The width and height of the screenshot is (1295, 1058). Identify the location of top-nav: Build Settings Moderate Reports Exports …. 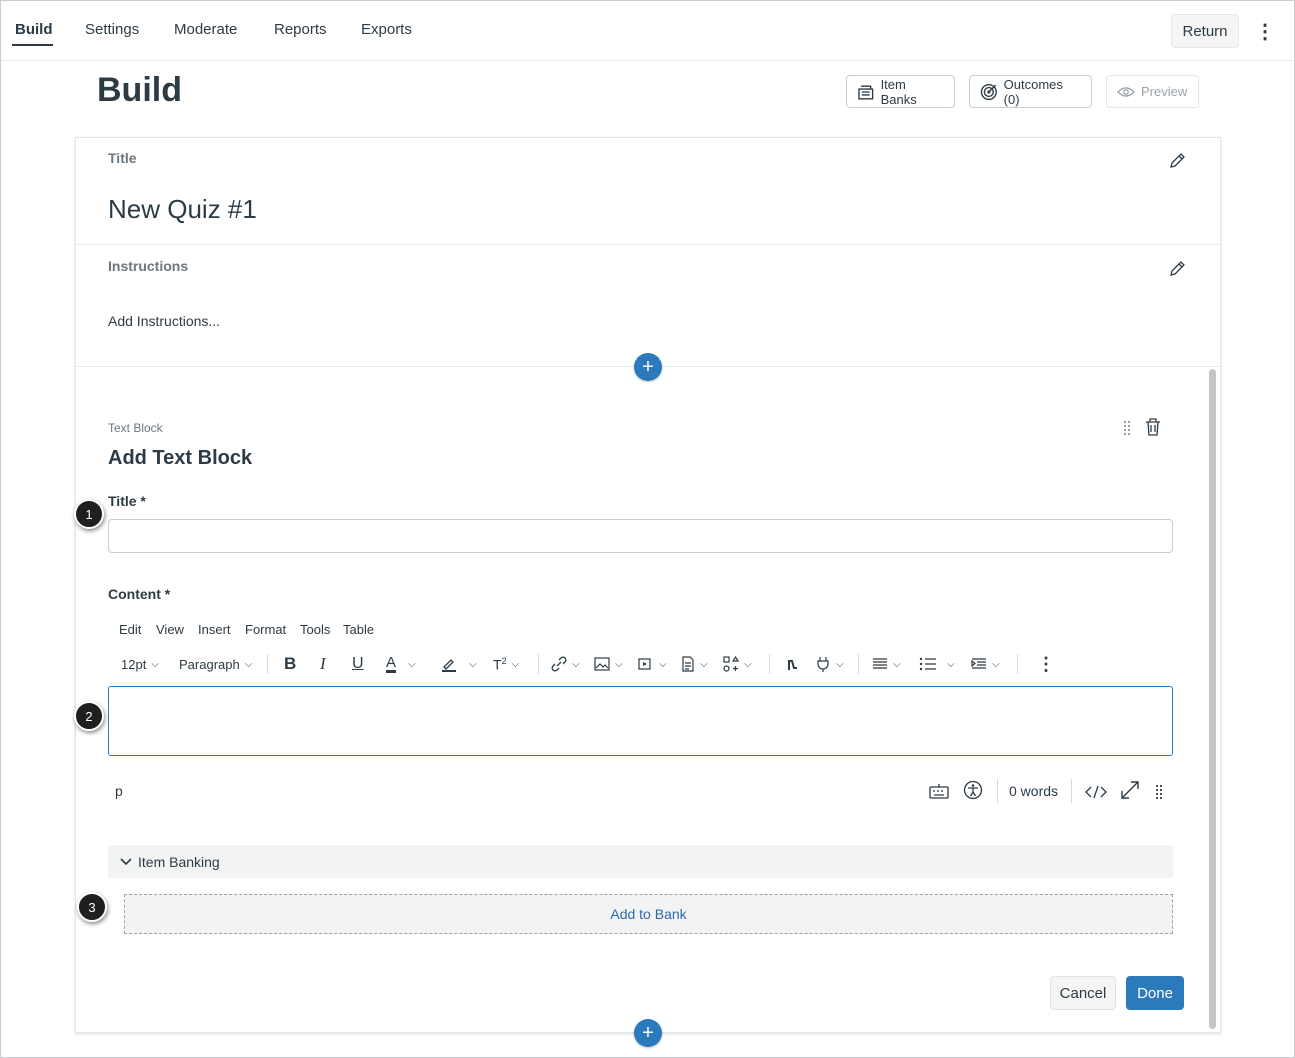
(647, 31).